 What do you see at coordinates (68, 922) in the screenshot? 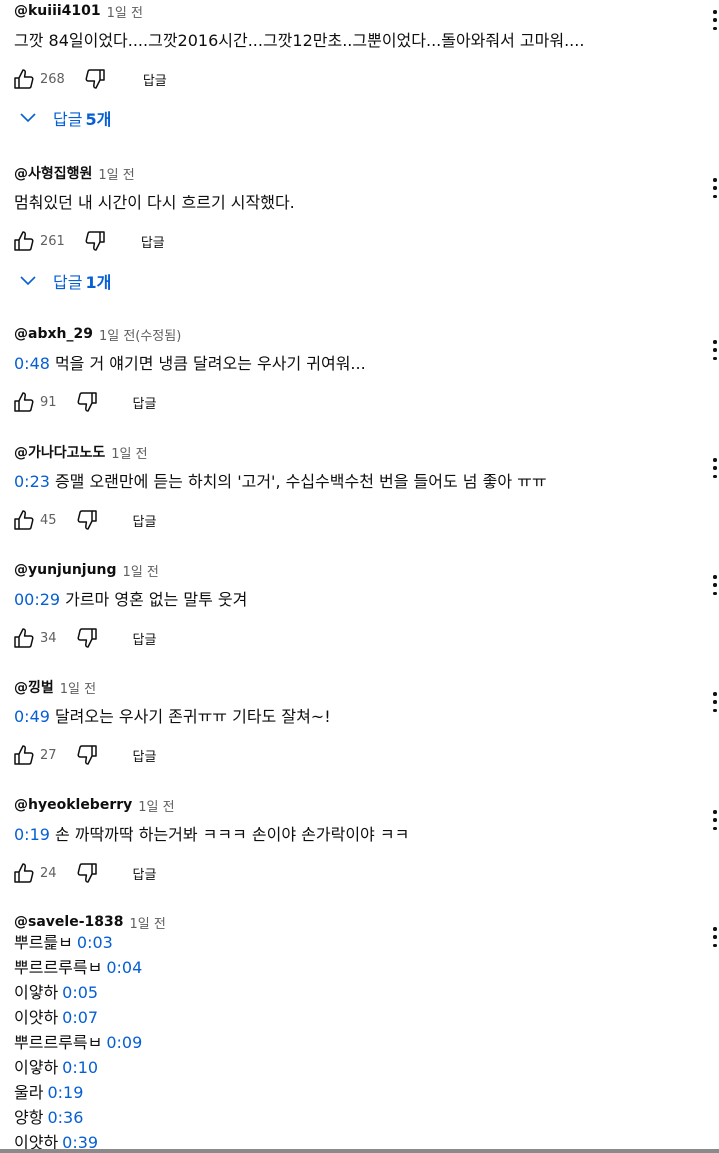
I see `comment-author: @savele-1838` at bounding box center [68, 922].